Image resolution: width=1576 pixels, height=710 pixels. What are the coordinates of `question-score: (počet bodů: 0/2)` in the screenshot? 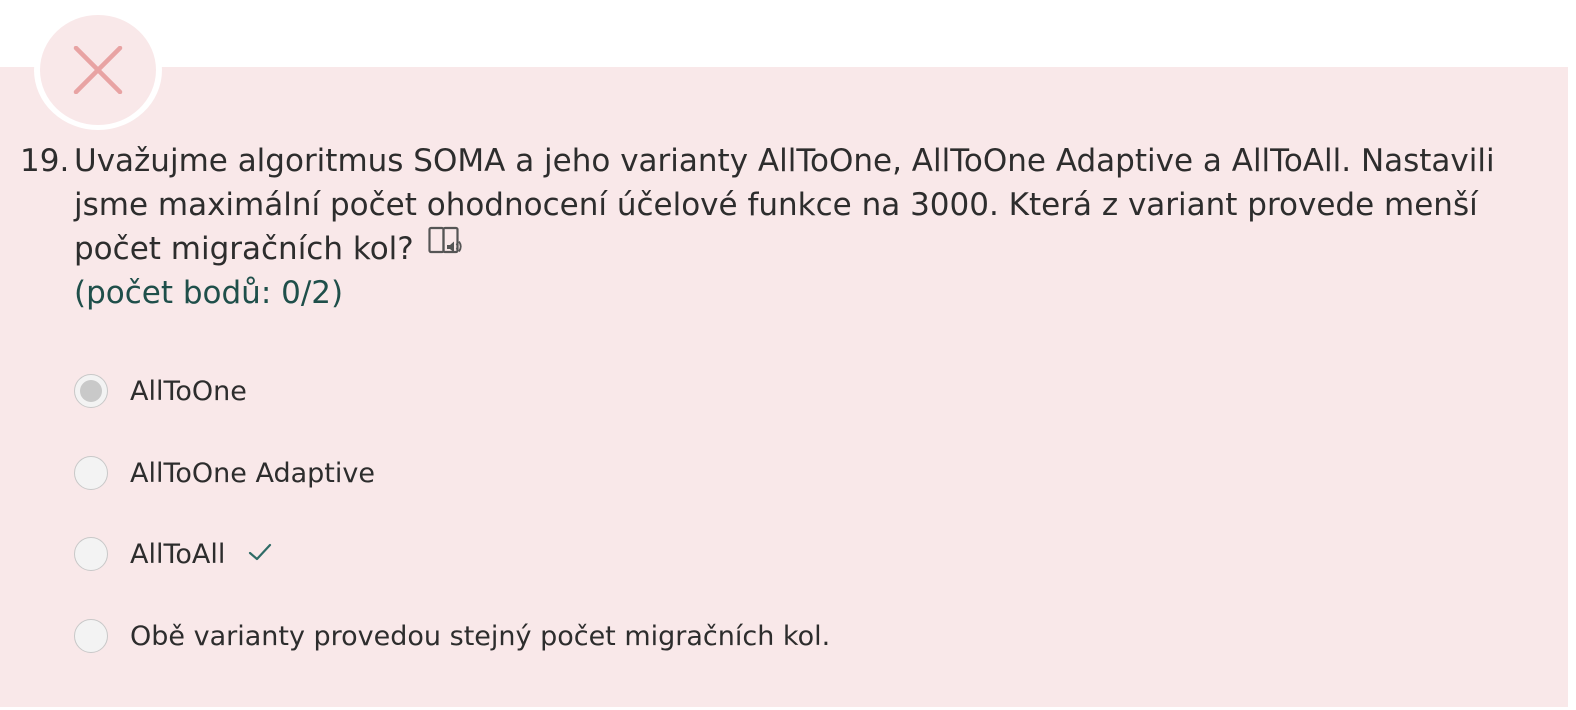 It's located at (209, 293).